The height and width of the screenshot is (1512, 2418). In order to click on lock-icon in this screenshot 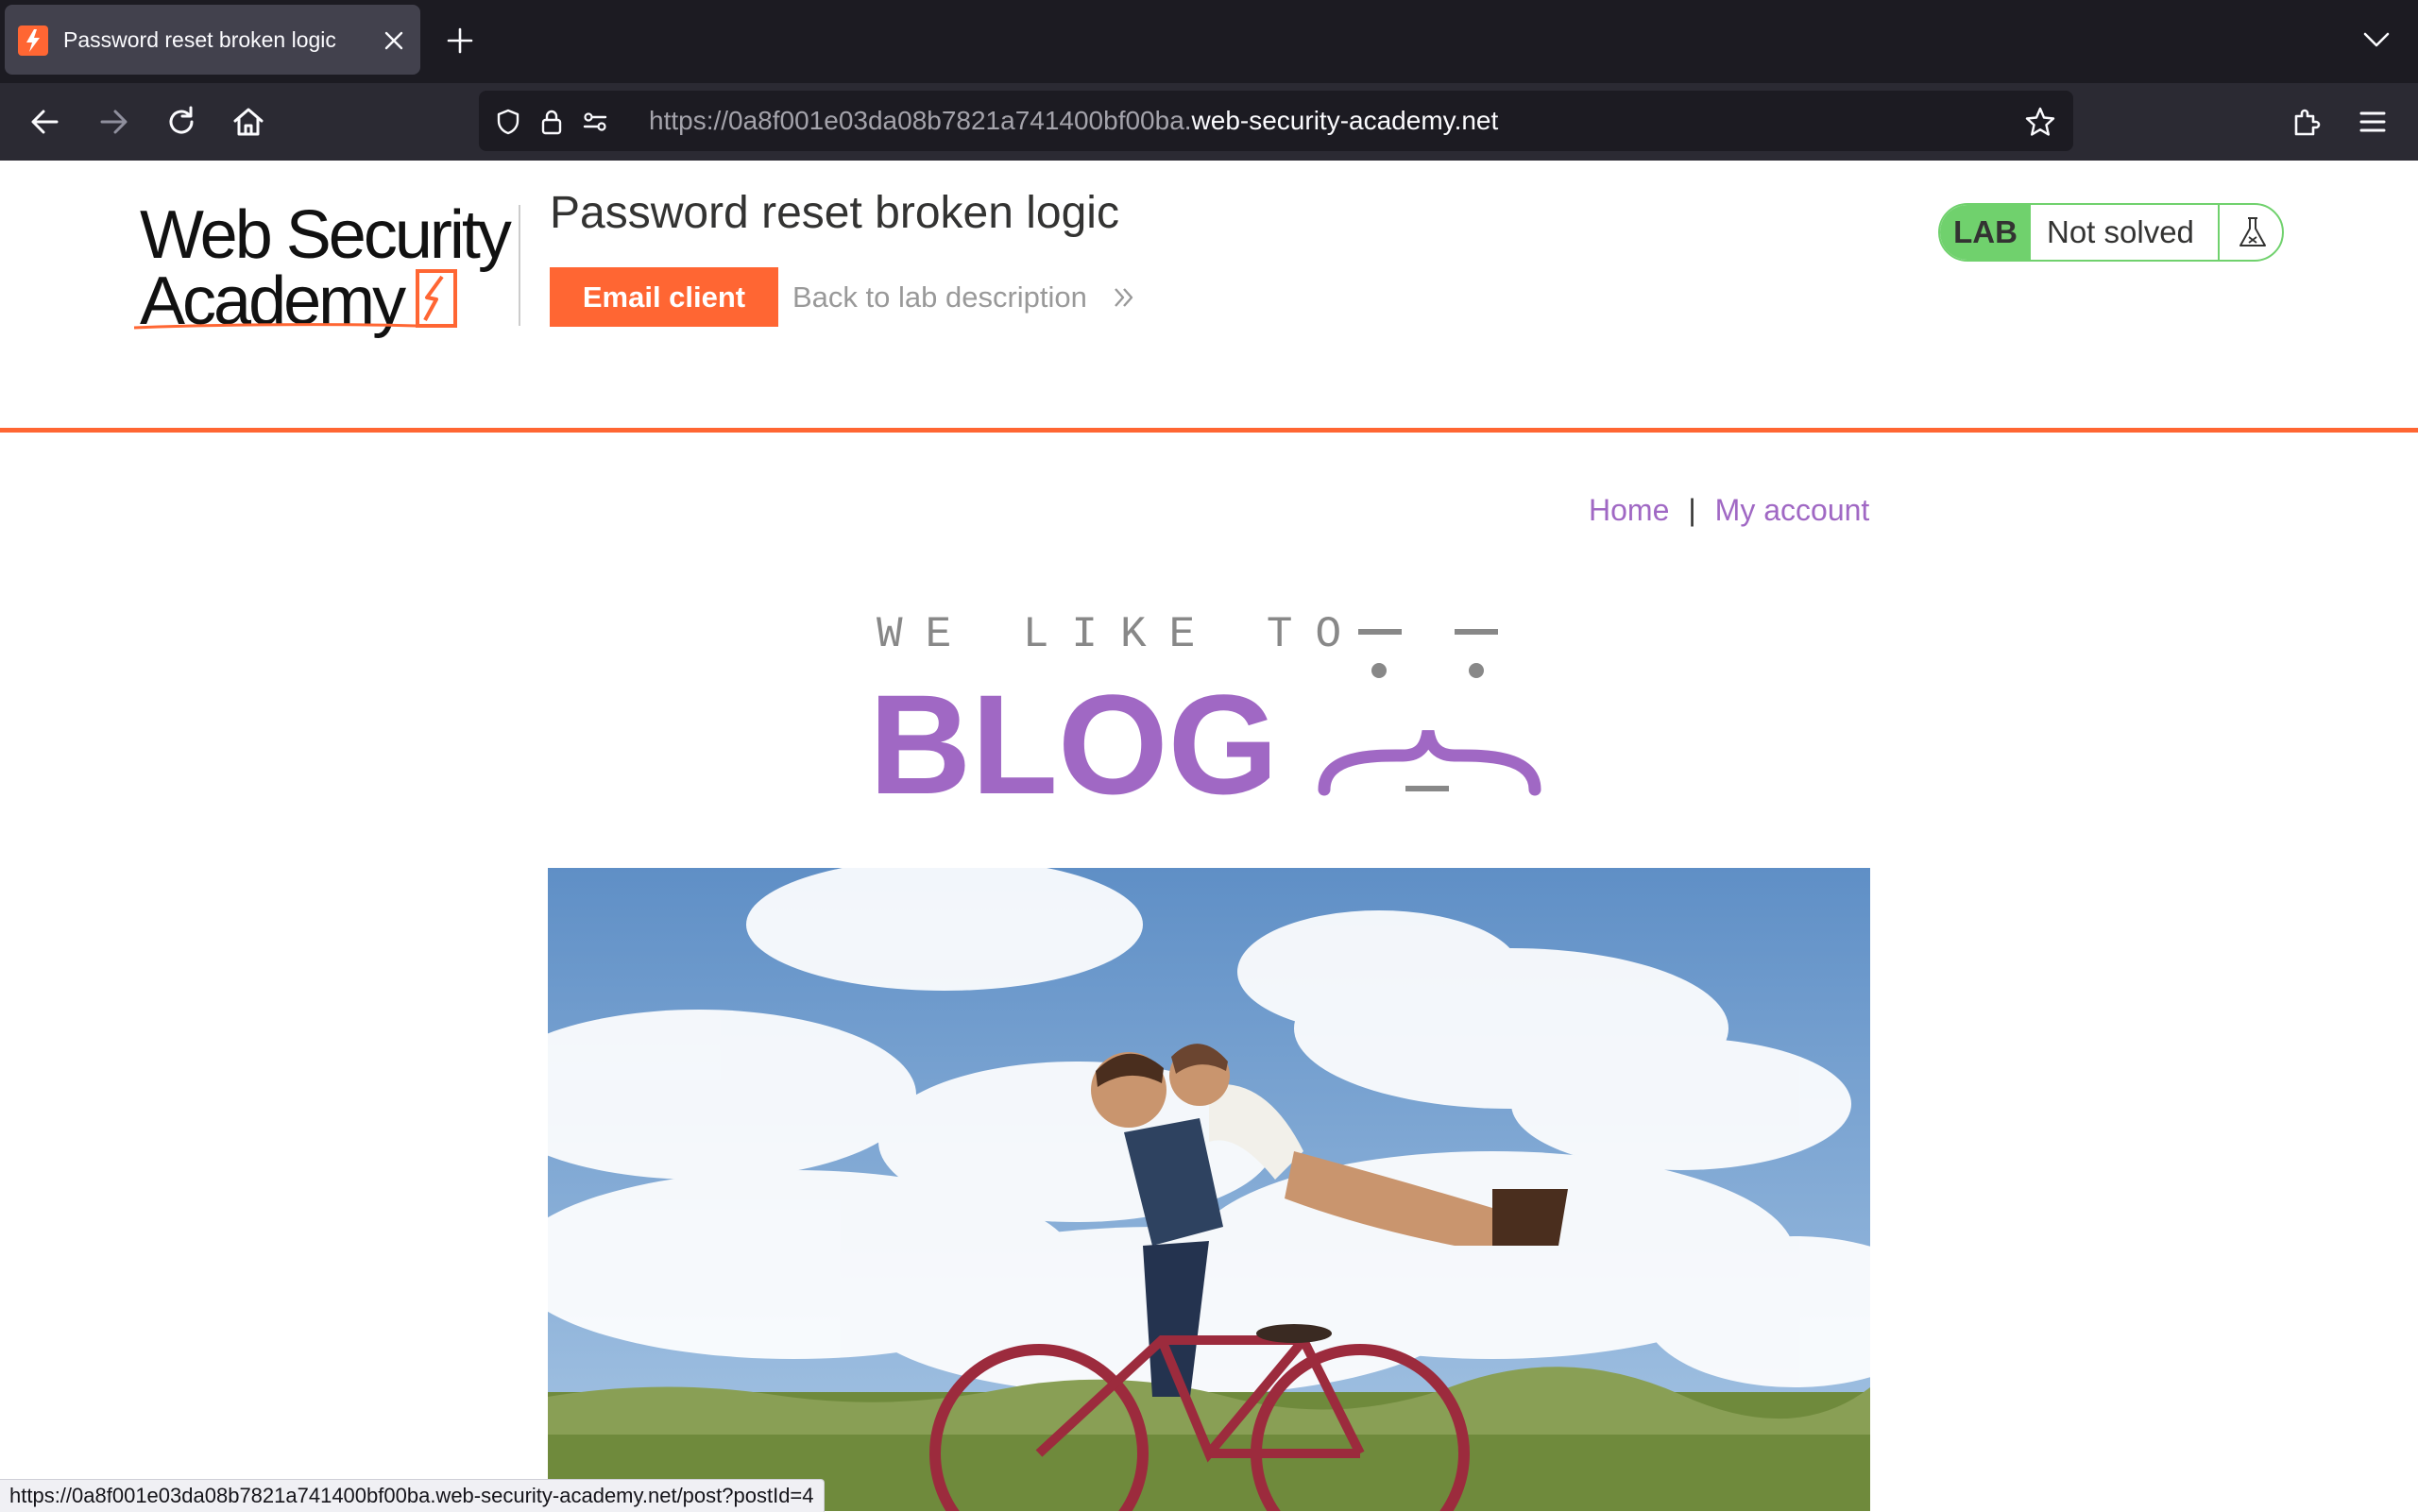, I will do `click(551, 122)`.